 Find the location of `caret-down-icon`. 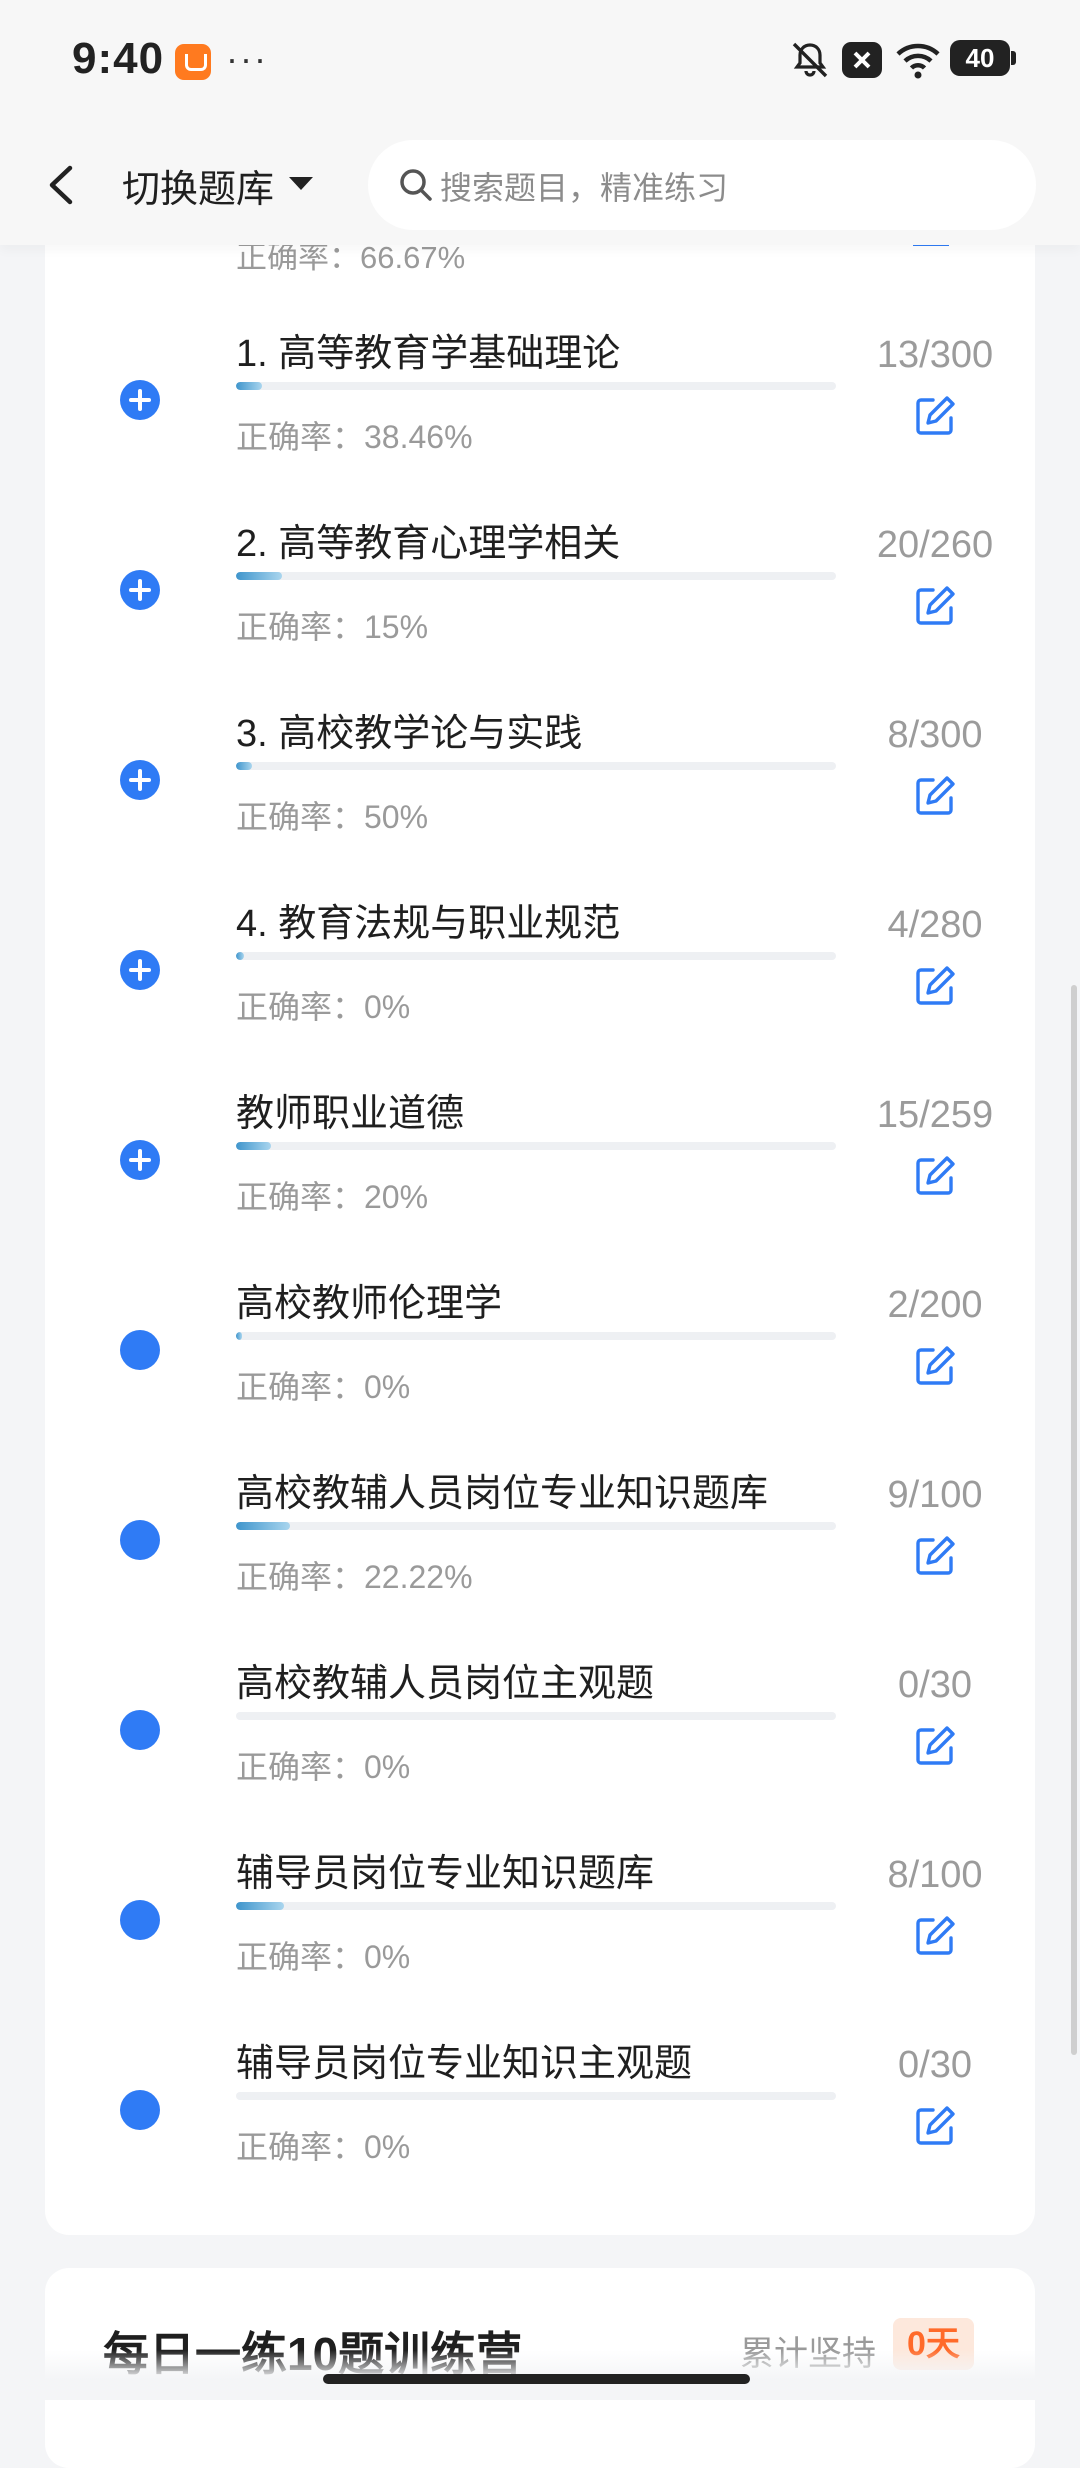

caret-down-icon is located at coordinates (301, 183).